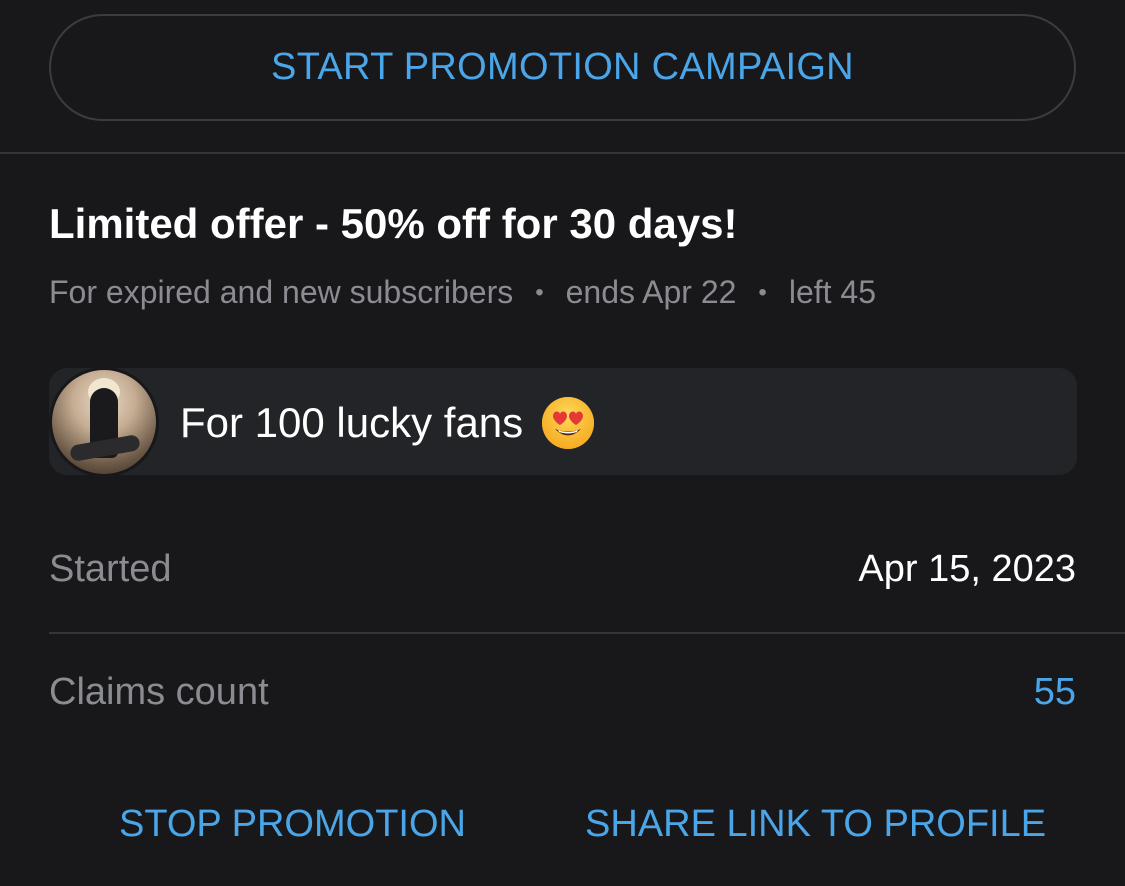 This screenshot has width=1125, height=886. What do you see at coordinates (352, 422) in the screenshot?
I see `promotion-message-text: For 100 lucky fans` at bounding box center [352, 422].